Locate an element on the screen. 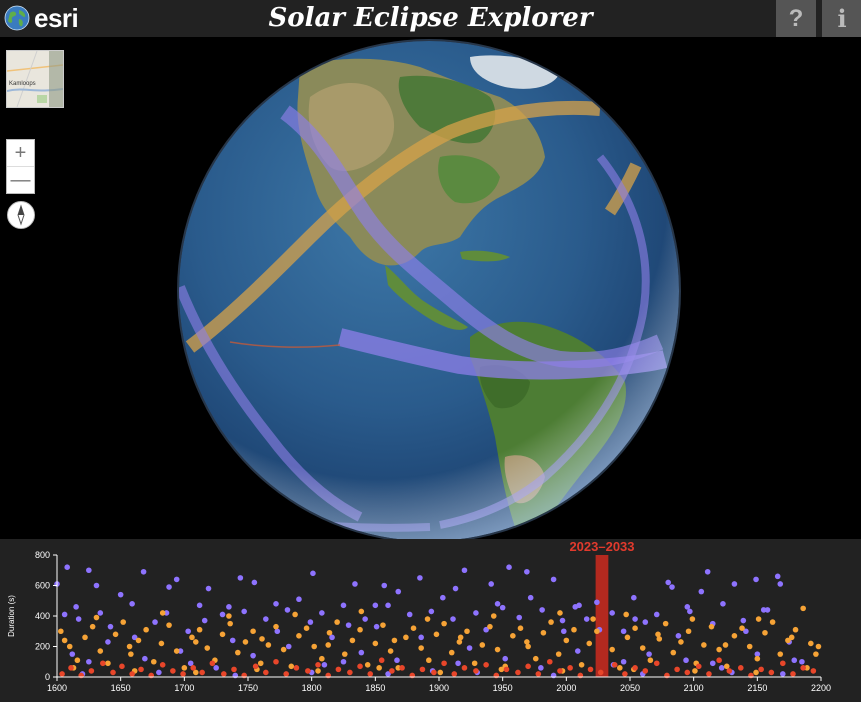  help-button: ? is located at coordinates (796, 18).